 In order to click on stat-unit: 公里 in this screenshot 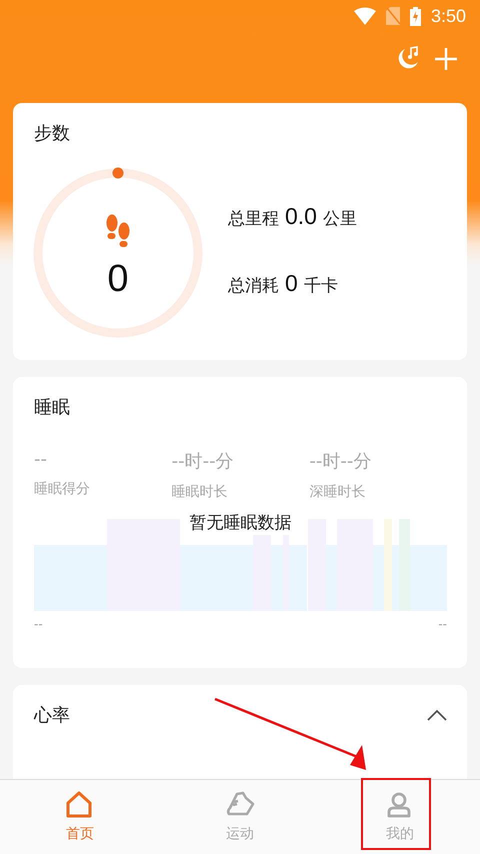, I will do `click(339, 219)`.